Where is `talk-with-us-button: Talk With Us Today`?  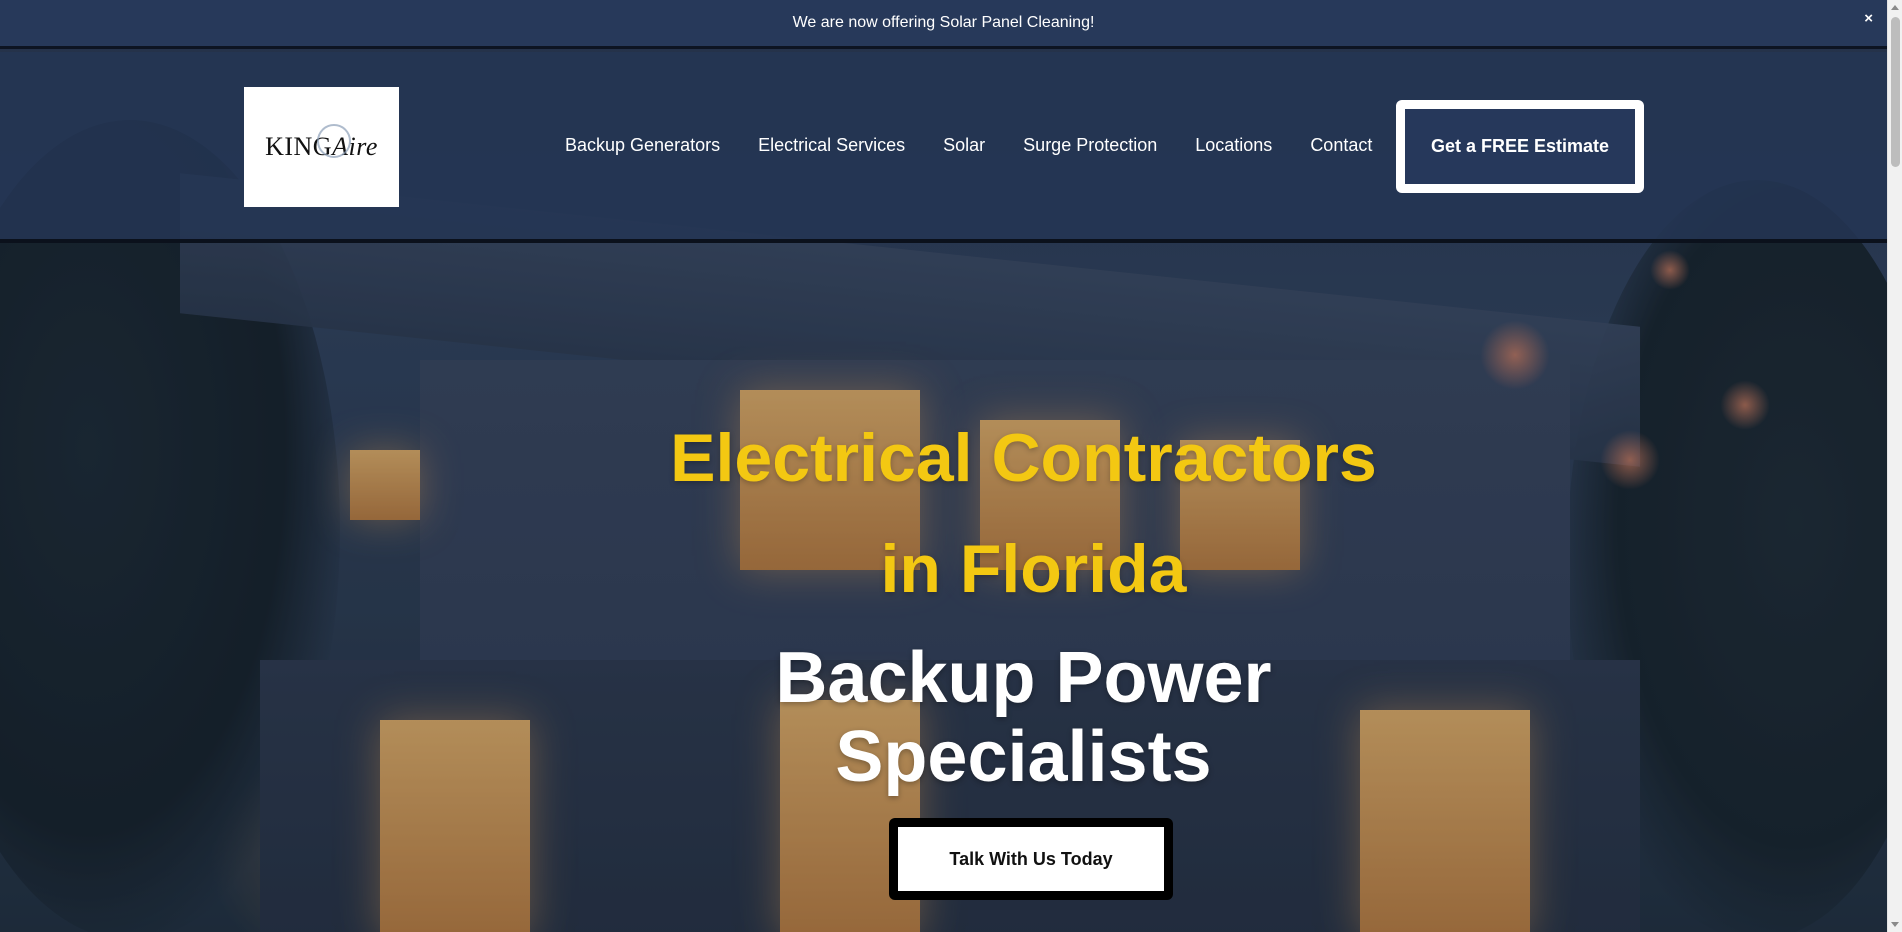 talk-with-us-button: Talk With Us Today is located at coordinates (1031, 859).